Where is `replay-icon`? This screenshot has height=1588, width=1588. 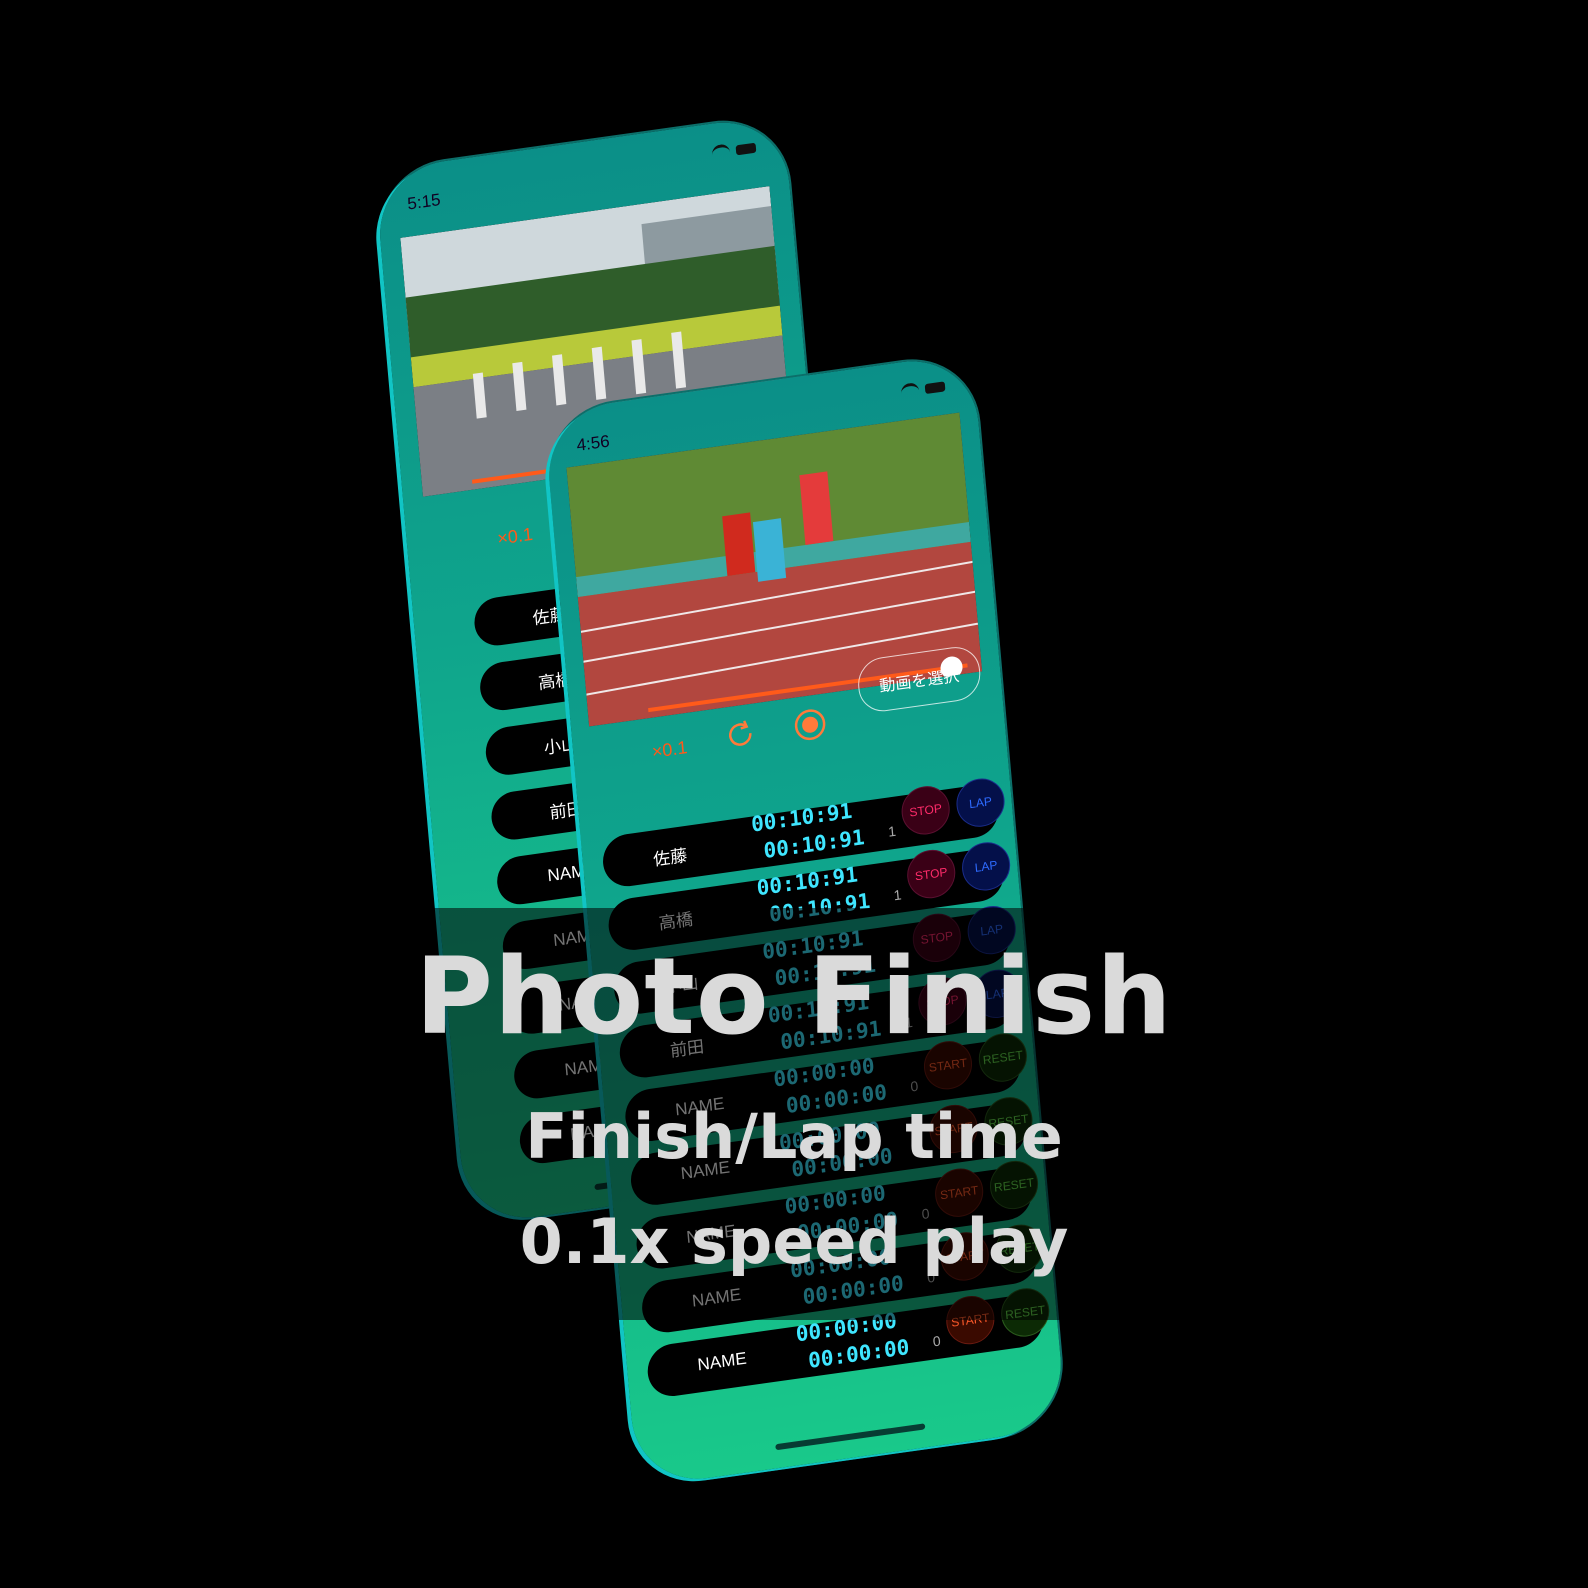 replay-icon is located at coordinates (740, 734).